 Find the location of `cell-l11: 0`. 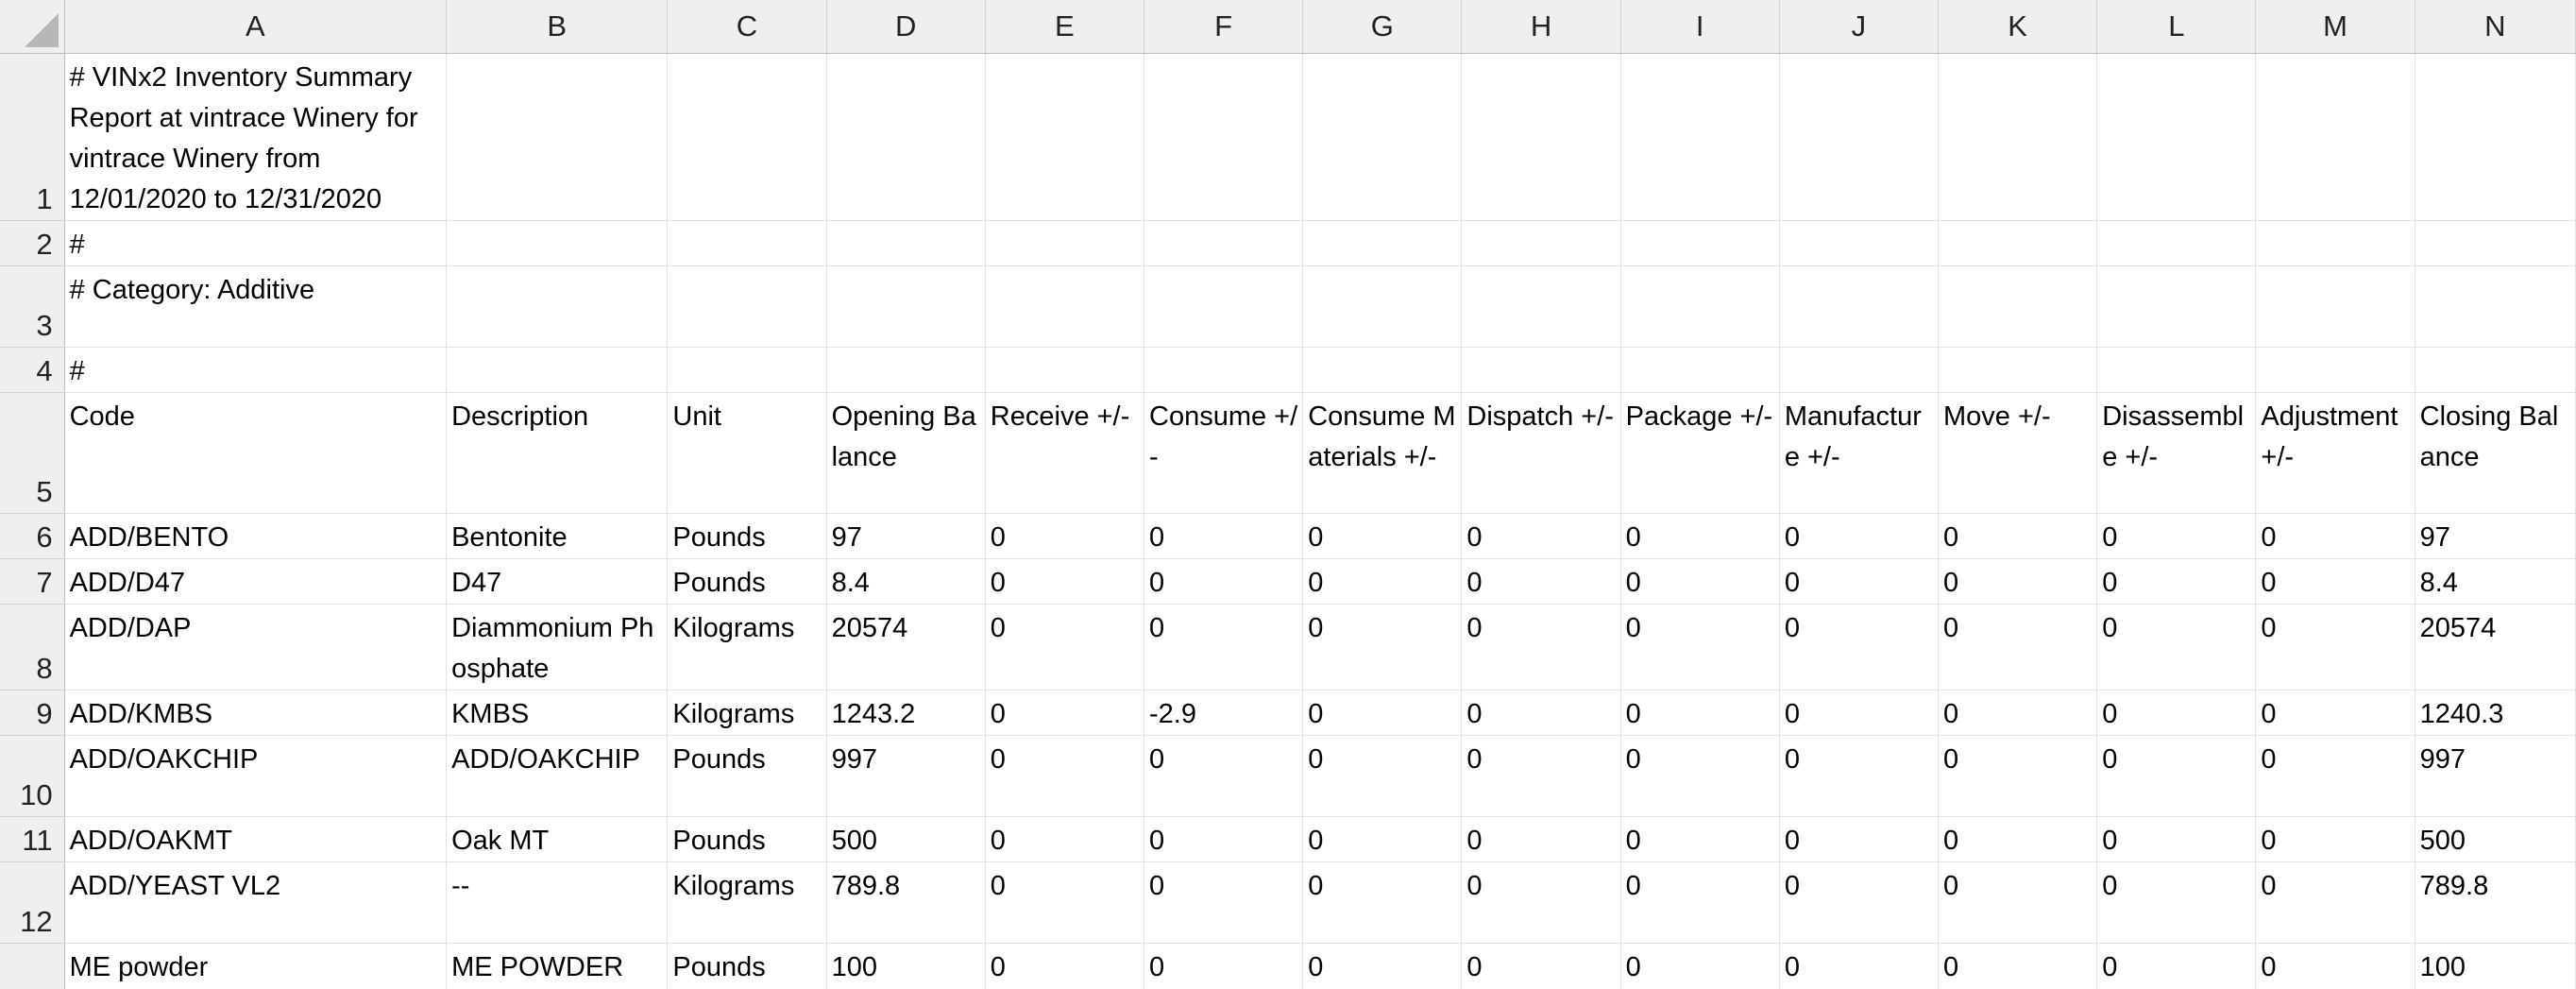

cell-l11: 0 is located at coordinates (2176, 839).